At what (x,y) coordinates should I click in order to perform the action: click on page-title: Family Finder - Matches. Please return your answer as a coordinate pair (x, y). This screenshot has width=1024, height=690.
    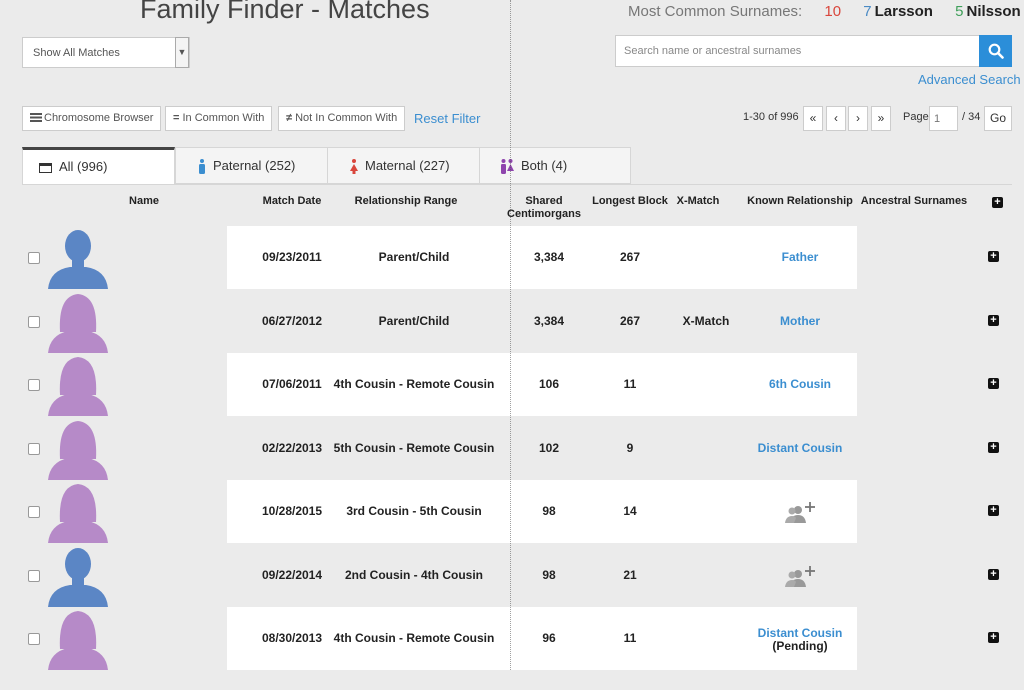
    Looking at the image, I should click on (285, 12).